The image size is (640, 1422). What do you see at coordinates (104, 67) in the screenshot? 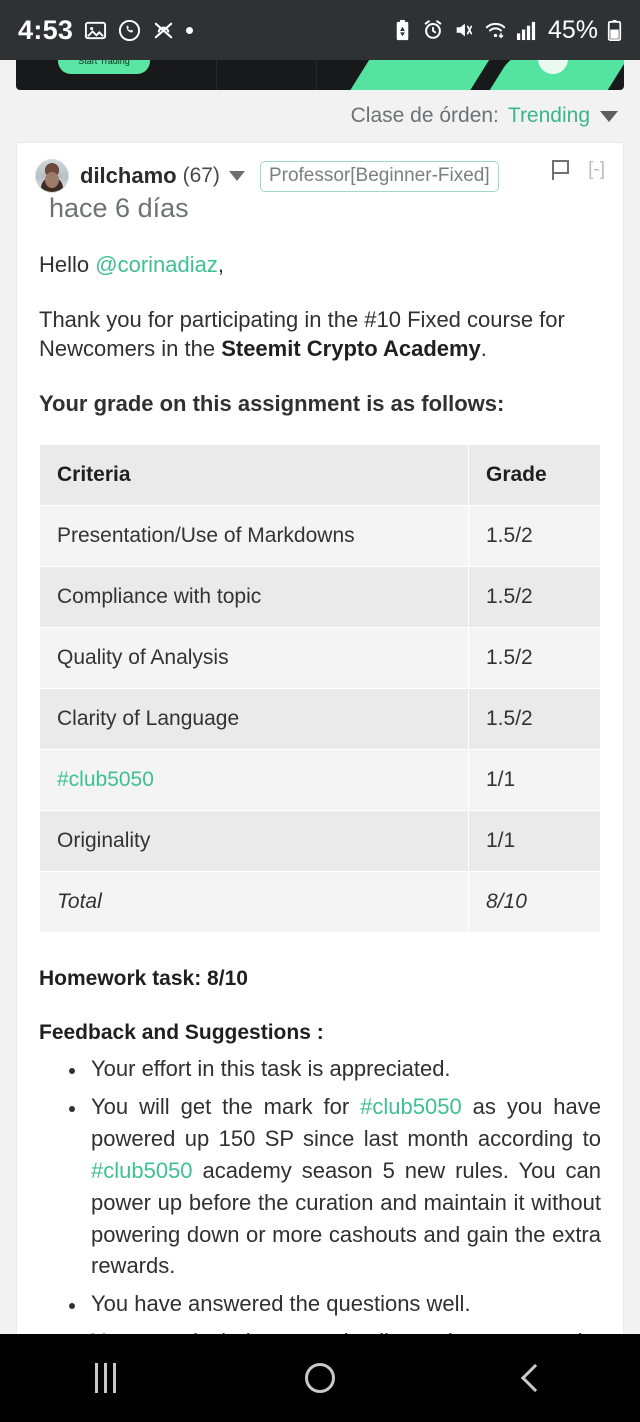
I see `start-trading-button: Start Trading` at bounding box center [104, 67].